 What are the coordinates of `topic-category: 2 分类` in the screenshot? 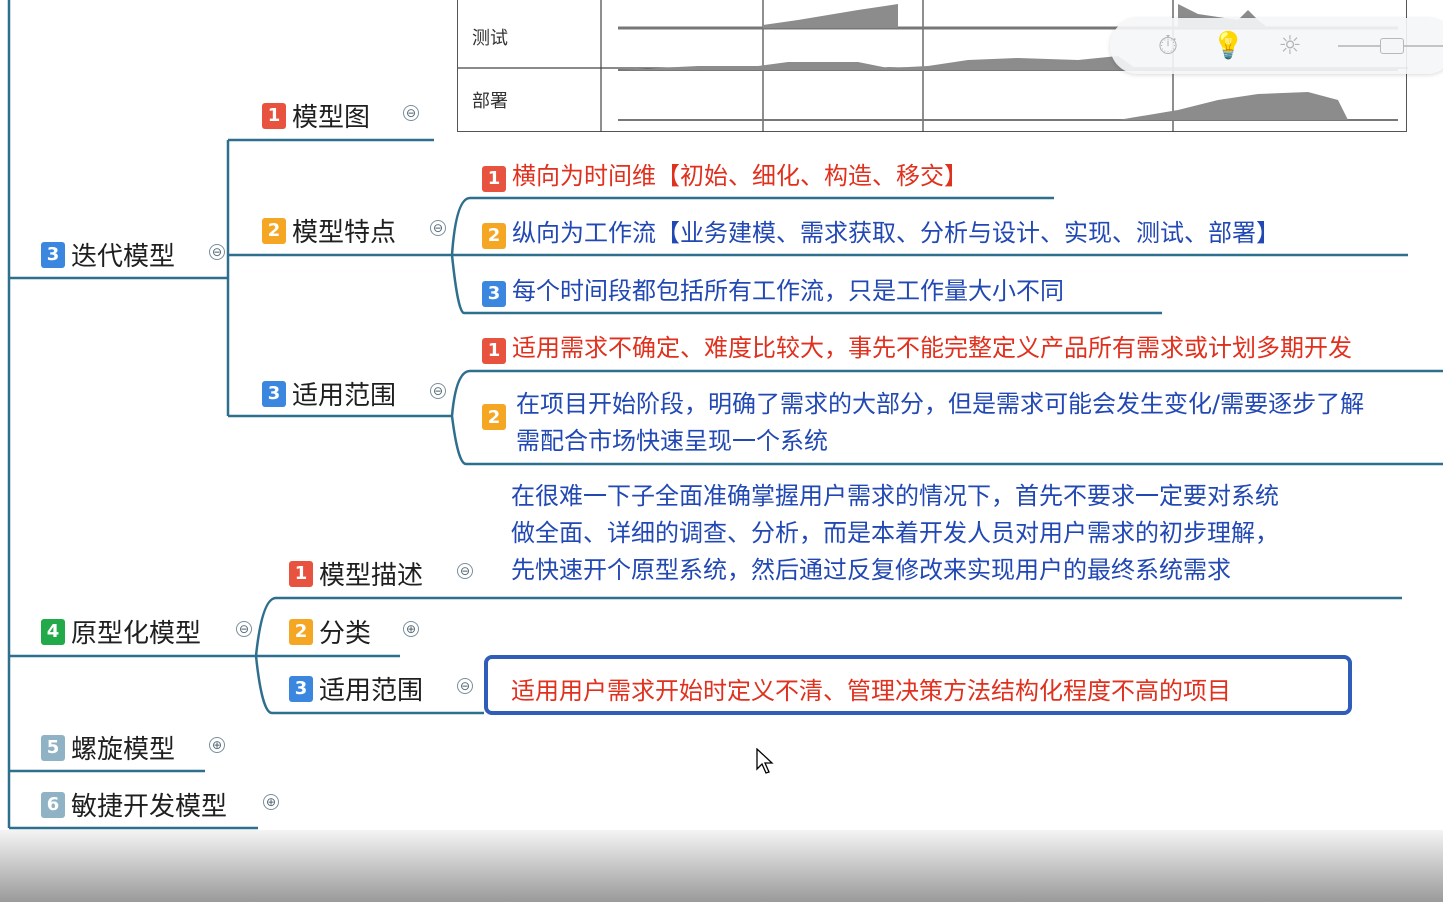 It's located at (330, 631).